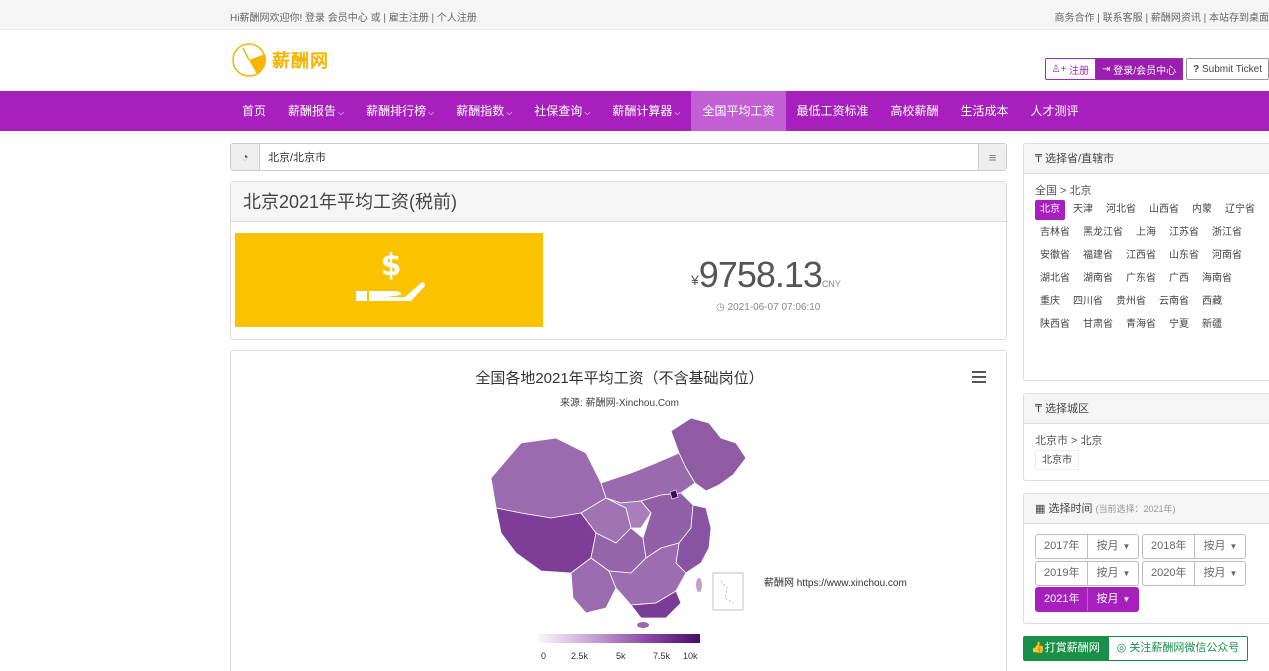 This screenshot has height=671, width=1269. What do you see at coordinates (1145, 71) in the screenshot?
I see `login-label: 登录/会员中心` at bounding box center [1145, 71].